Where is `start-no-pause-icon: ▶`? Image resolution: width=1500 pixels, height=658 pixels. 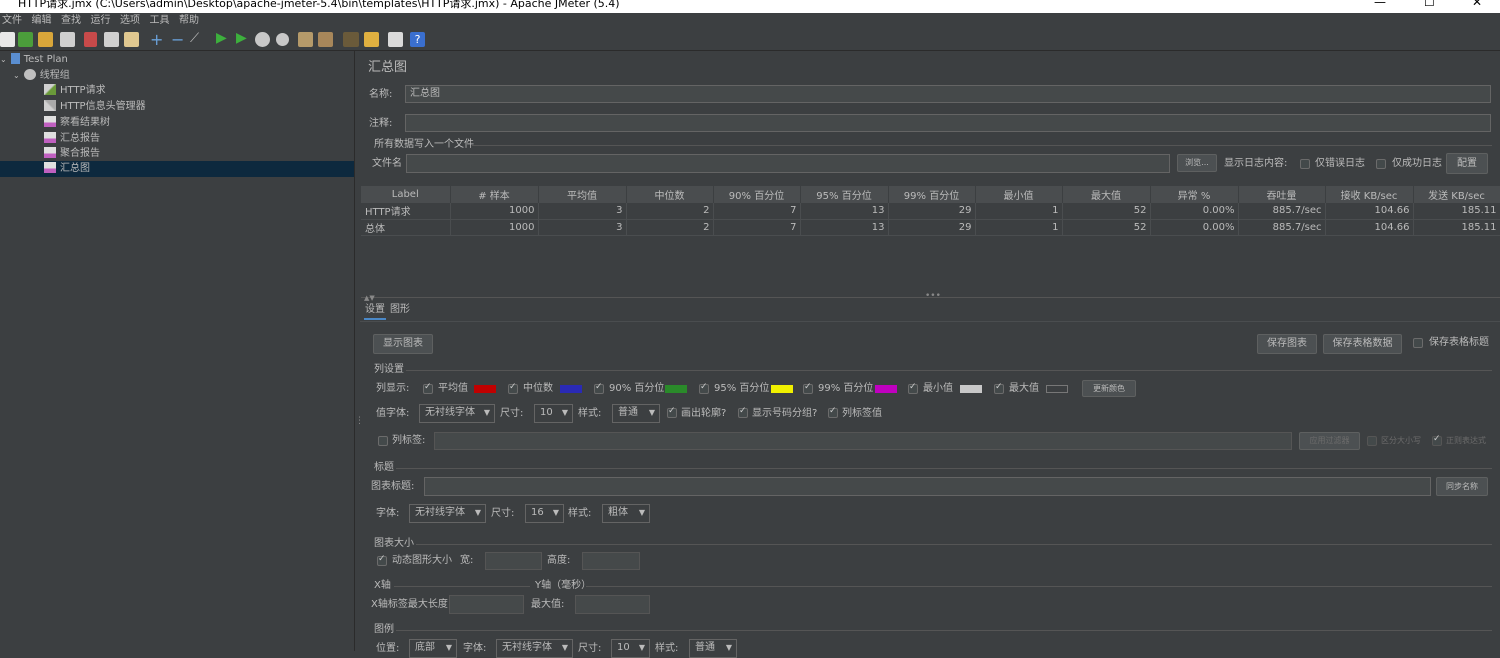
start-no-pause-icon: ▶ is located at coordinates (241, 38).